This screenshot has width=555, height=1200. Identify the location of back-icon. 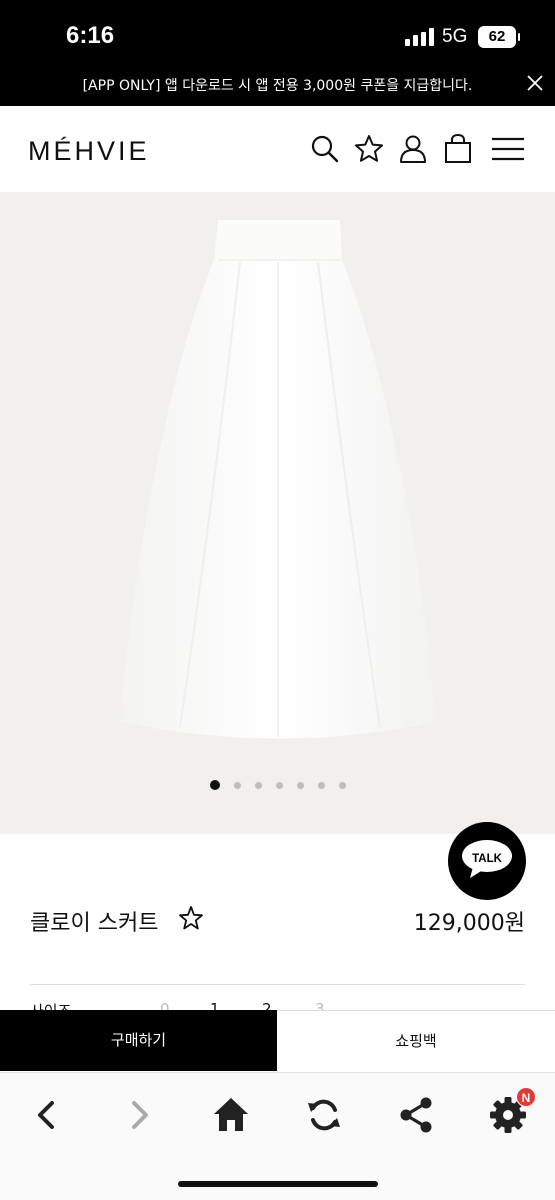
(47, 1115).